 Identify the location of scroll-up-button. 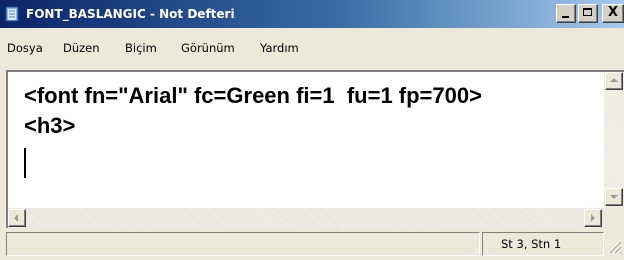
(614, 81).